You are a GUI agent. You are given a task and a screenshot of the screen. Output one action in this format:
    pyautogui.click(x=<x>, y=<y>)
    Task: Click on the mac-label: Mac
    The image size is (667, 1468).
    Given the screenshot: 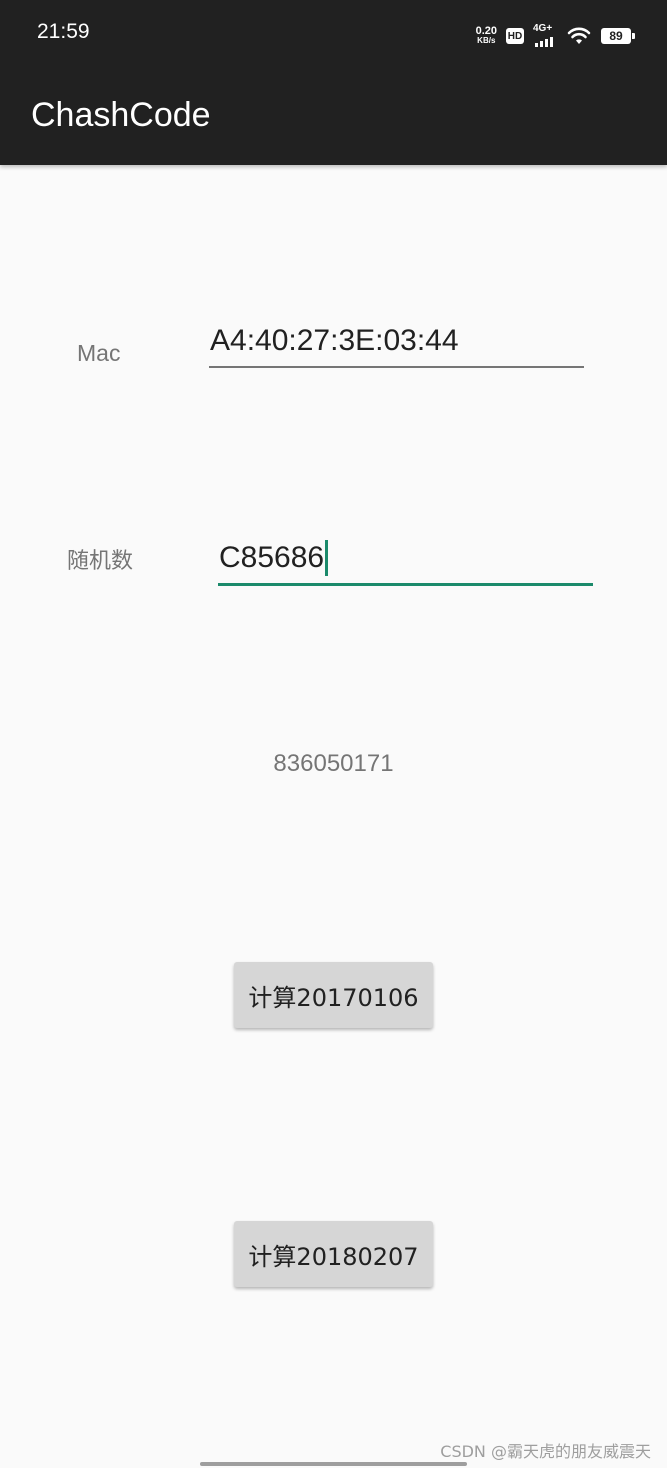 What is the action you would take?
    pyautogui.click(x=99, y=353)
    